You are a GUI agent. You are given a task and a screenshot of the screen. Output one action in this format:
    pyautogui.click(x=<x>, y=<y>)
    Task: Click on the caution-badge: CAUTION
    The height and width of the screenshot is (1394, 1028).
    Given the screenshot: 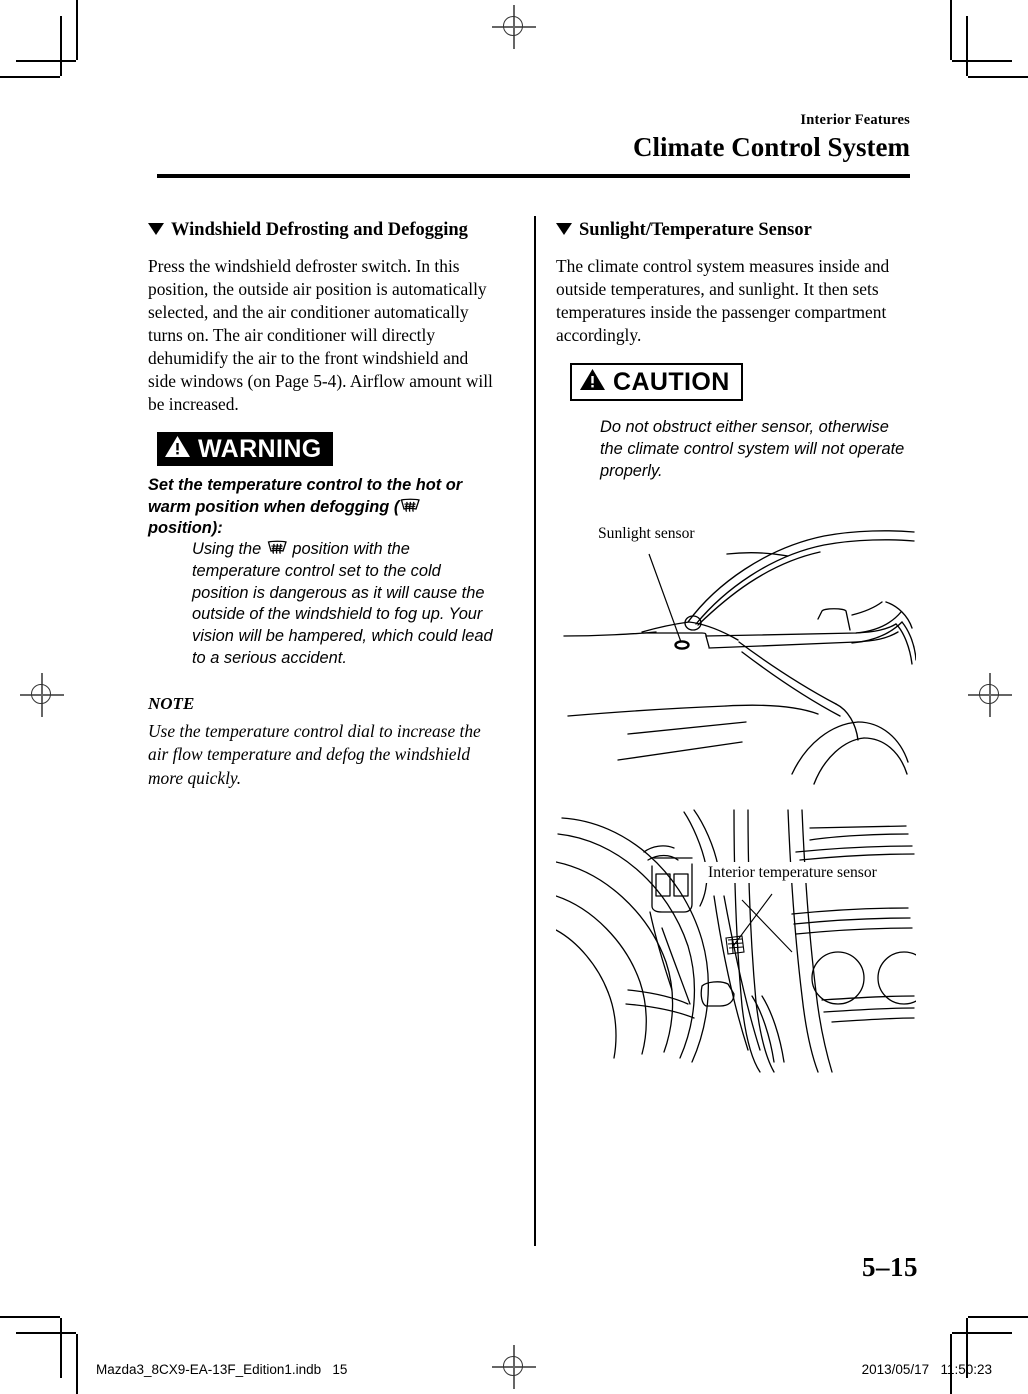 What is the action you would take?
    pyautogui.click(x=656, y=382)
    